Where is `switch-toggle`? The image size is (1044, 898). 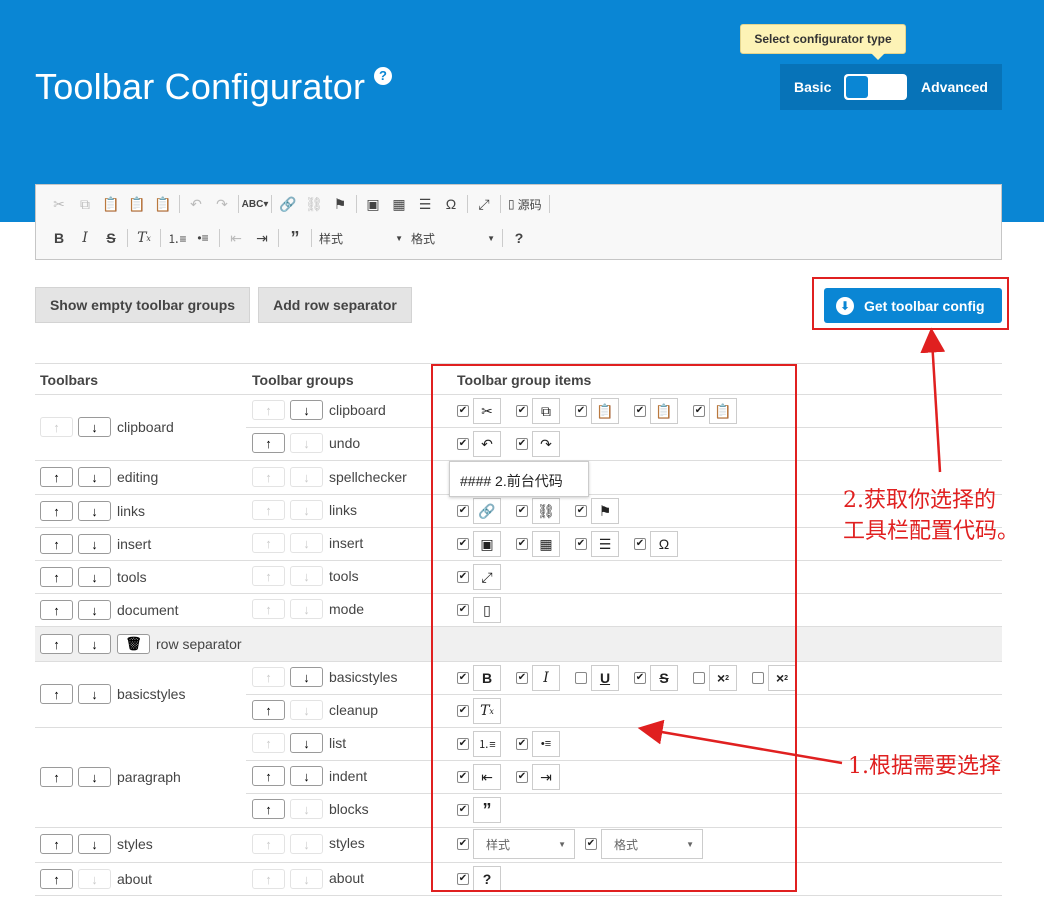 switch-toggle is located at coordinates (875, 87).